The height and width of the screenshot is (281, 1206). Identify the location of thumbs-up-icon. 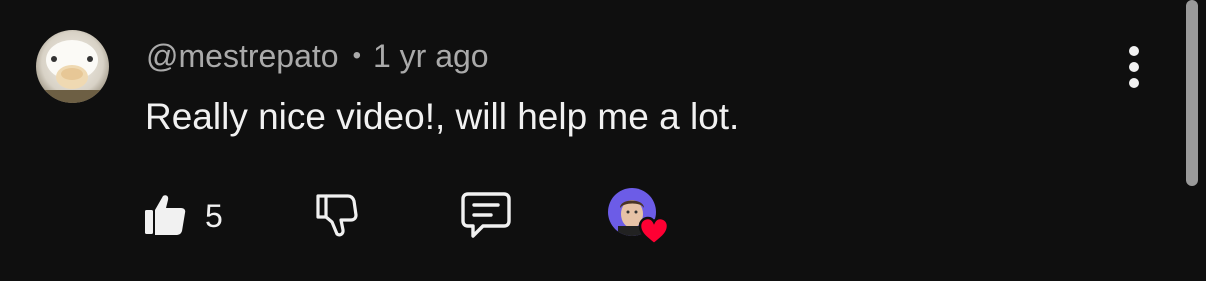
(165, 216).